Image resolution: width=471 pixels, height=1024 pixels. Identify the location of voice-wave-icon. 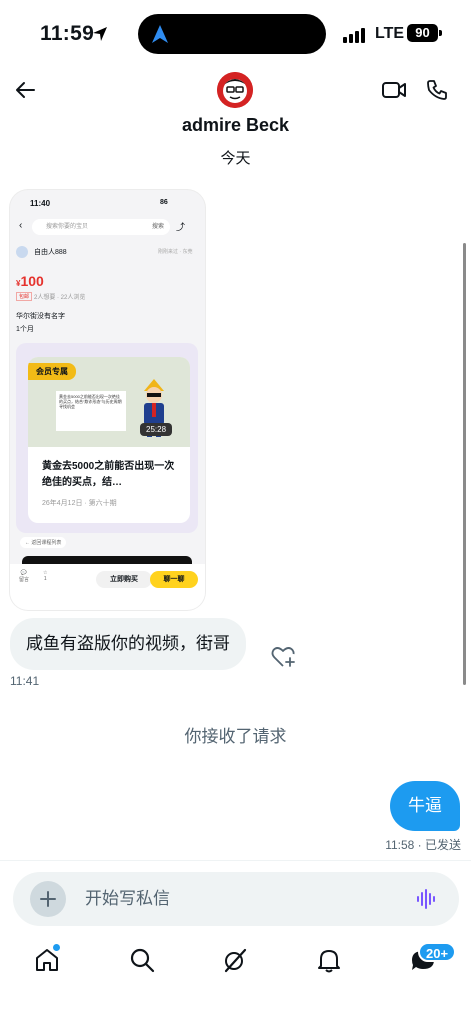
(427, 899).